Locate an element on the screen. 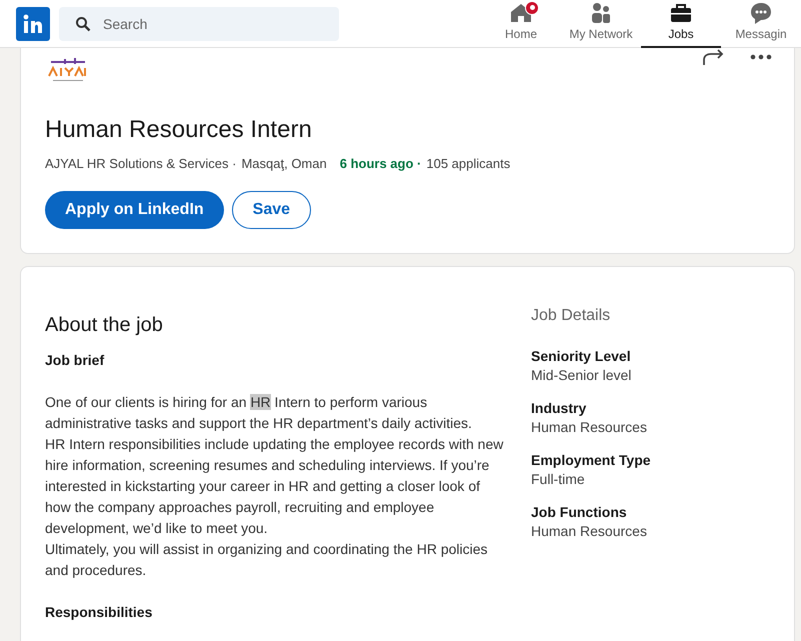 Image resolution: width=801 pixels, height=641 pixels. nav-item: Home is located at coordinates (521, 24).